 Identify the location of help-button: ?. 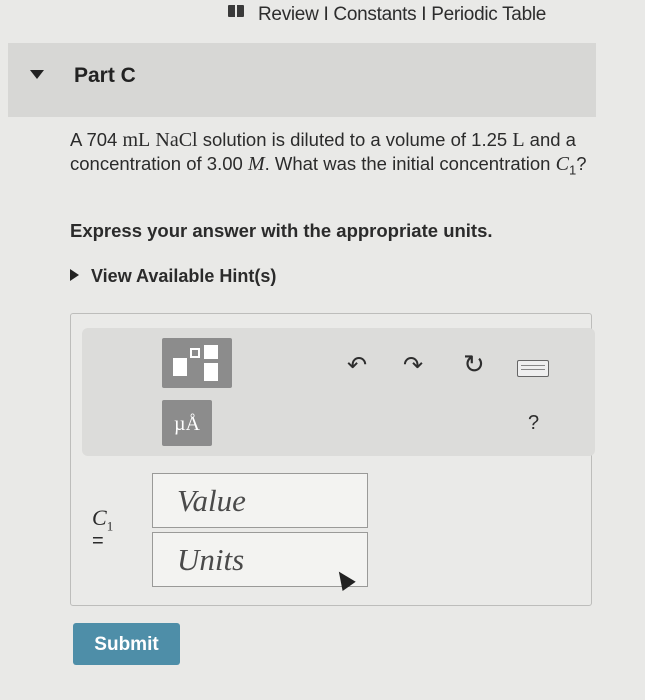
(533, 423).